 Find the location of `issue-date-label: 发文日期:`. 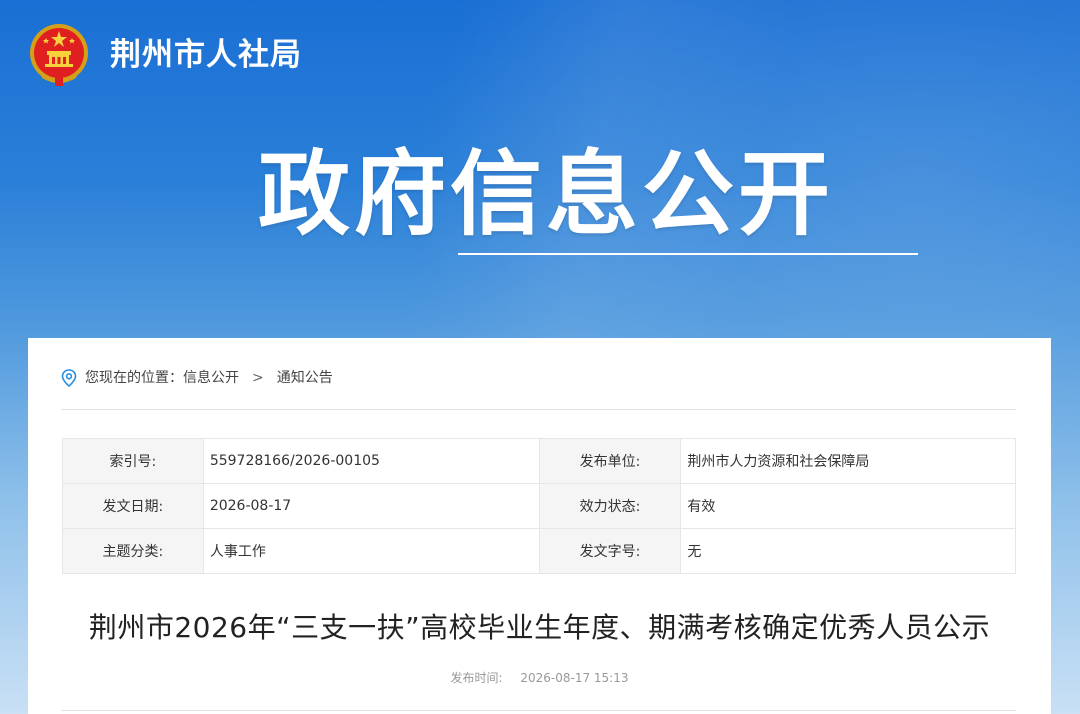

issue-date-label: 发文日期: is located at coordinates (133, 506).